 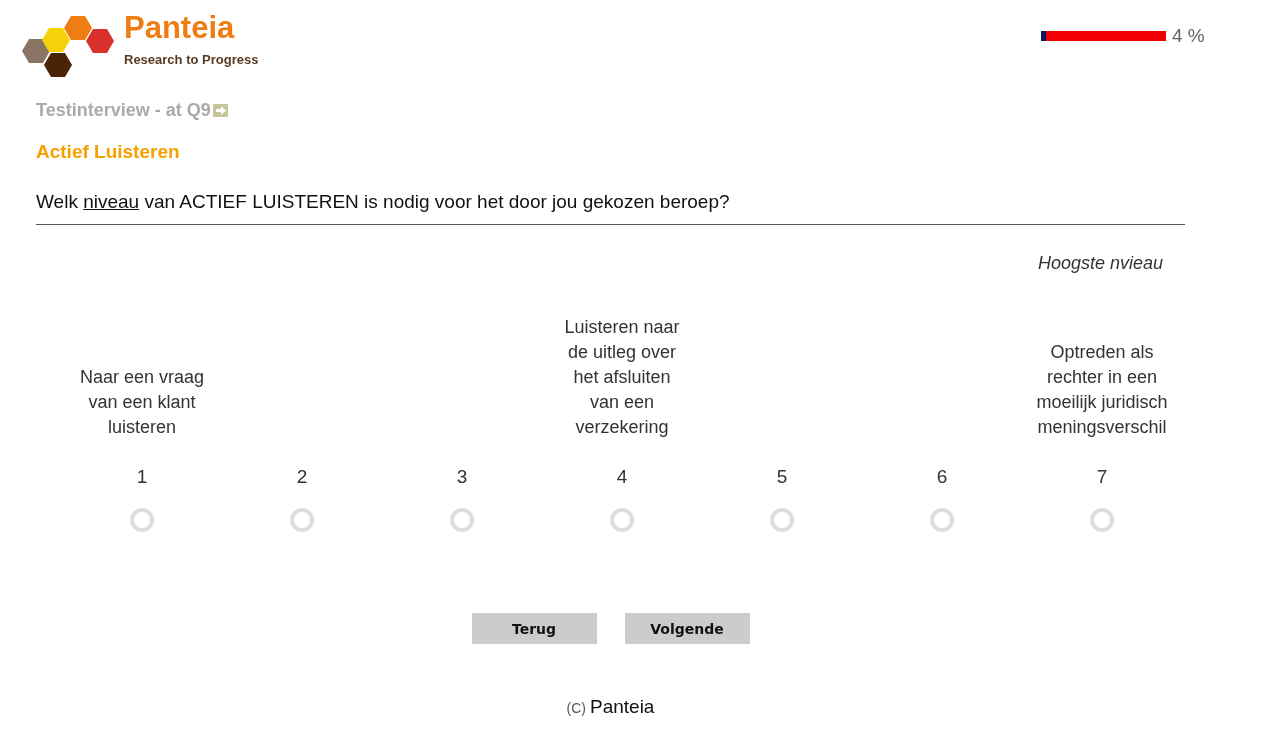 What do you see at coordinates (687, 628) in the screenshot?
I see `next-button: Volgende` at bounding box center [687, 628].